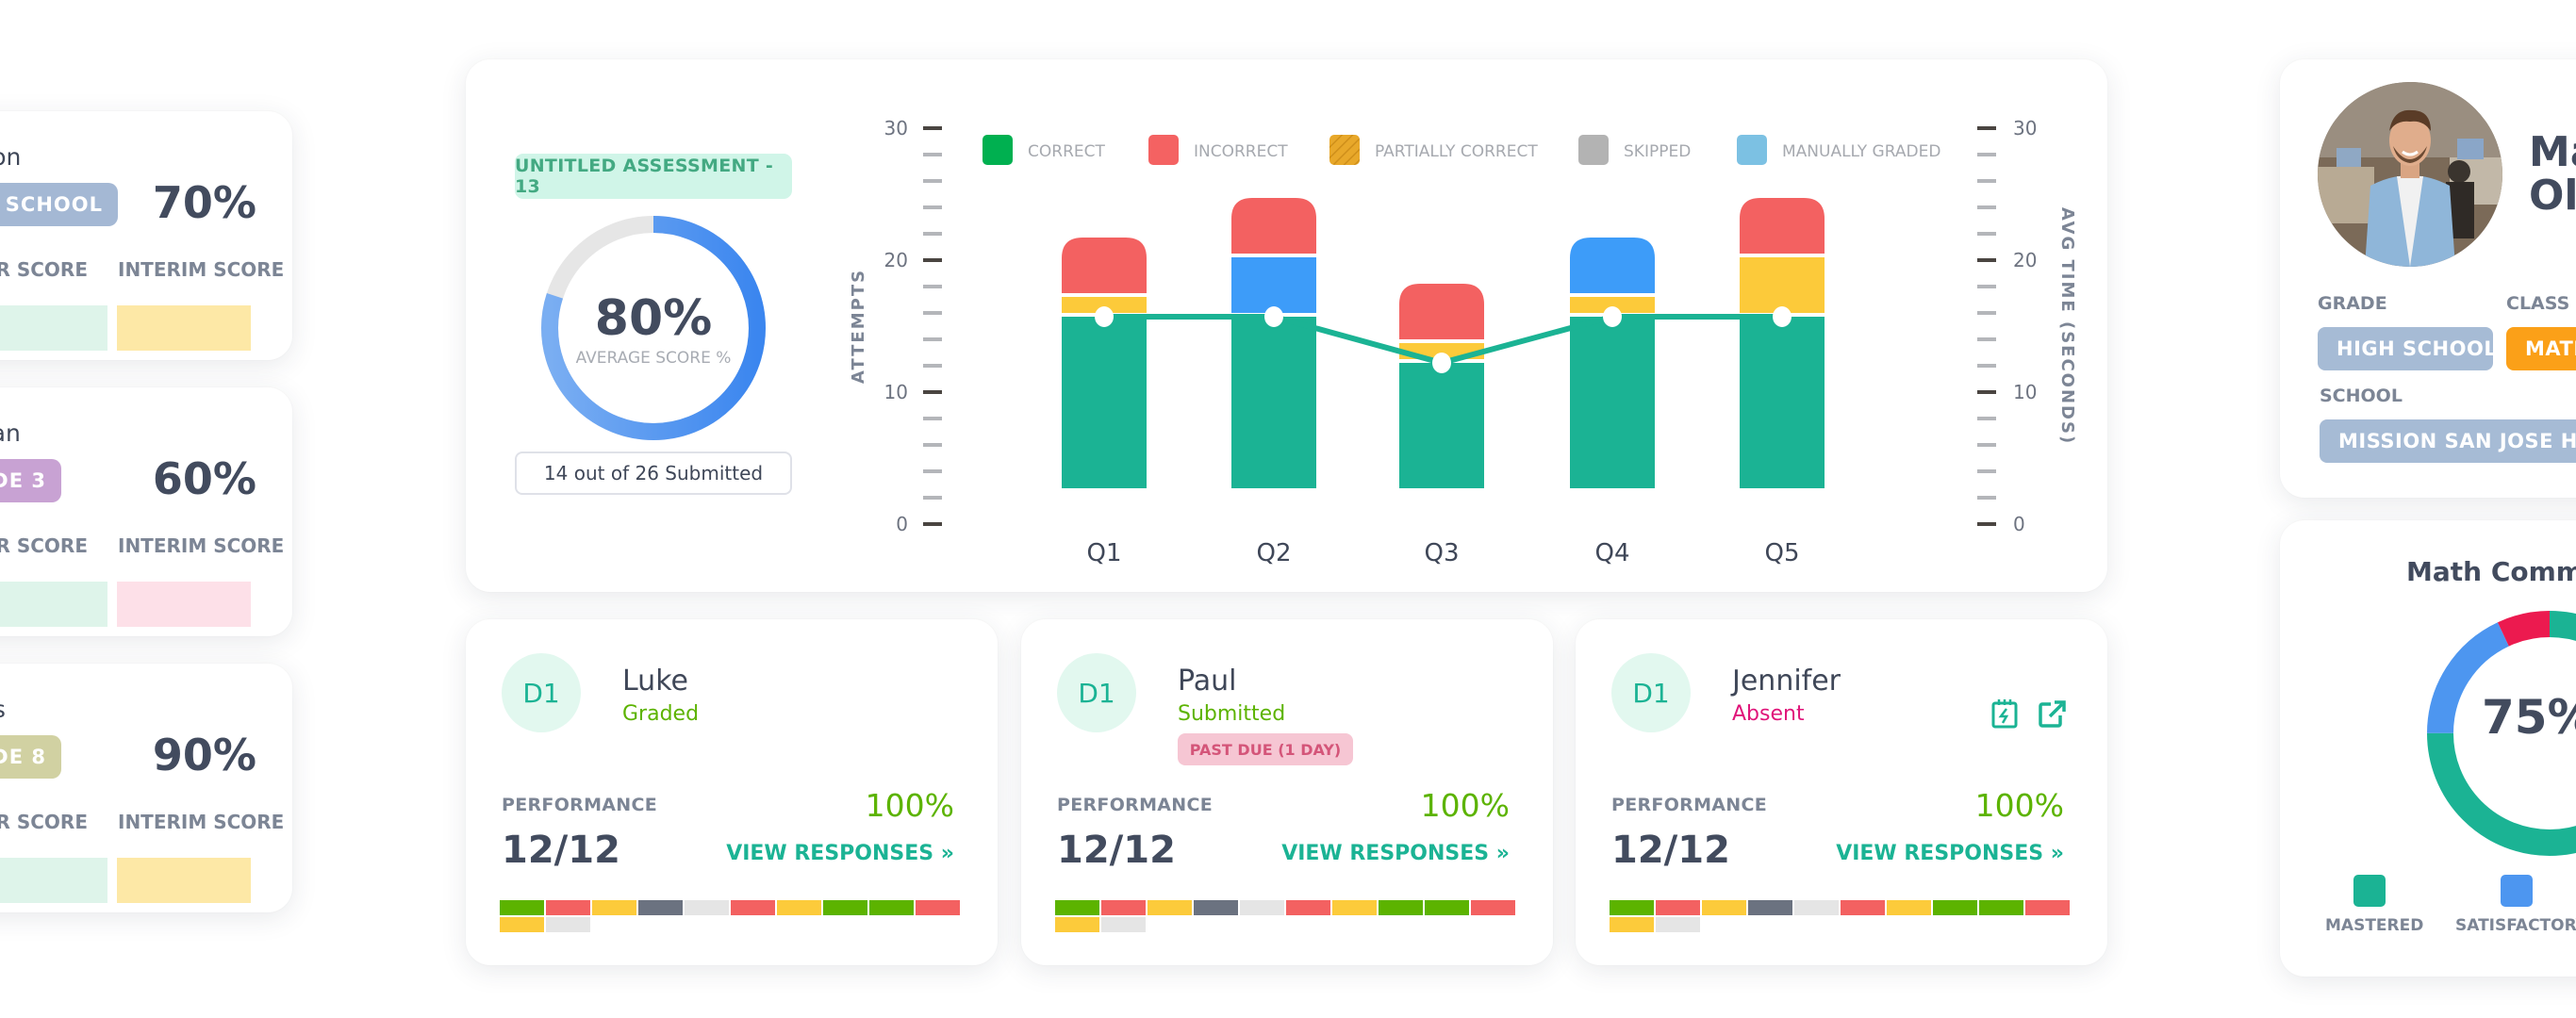 The height and width of the screenshot is (1018, 2576). What do you see at coordinates (53, 880) in the screenshot?
I see `year-score-swatch` at bounding box center [53, 880].